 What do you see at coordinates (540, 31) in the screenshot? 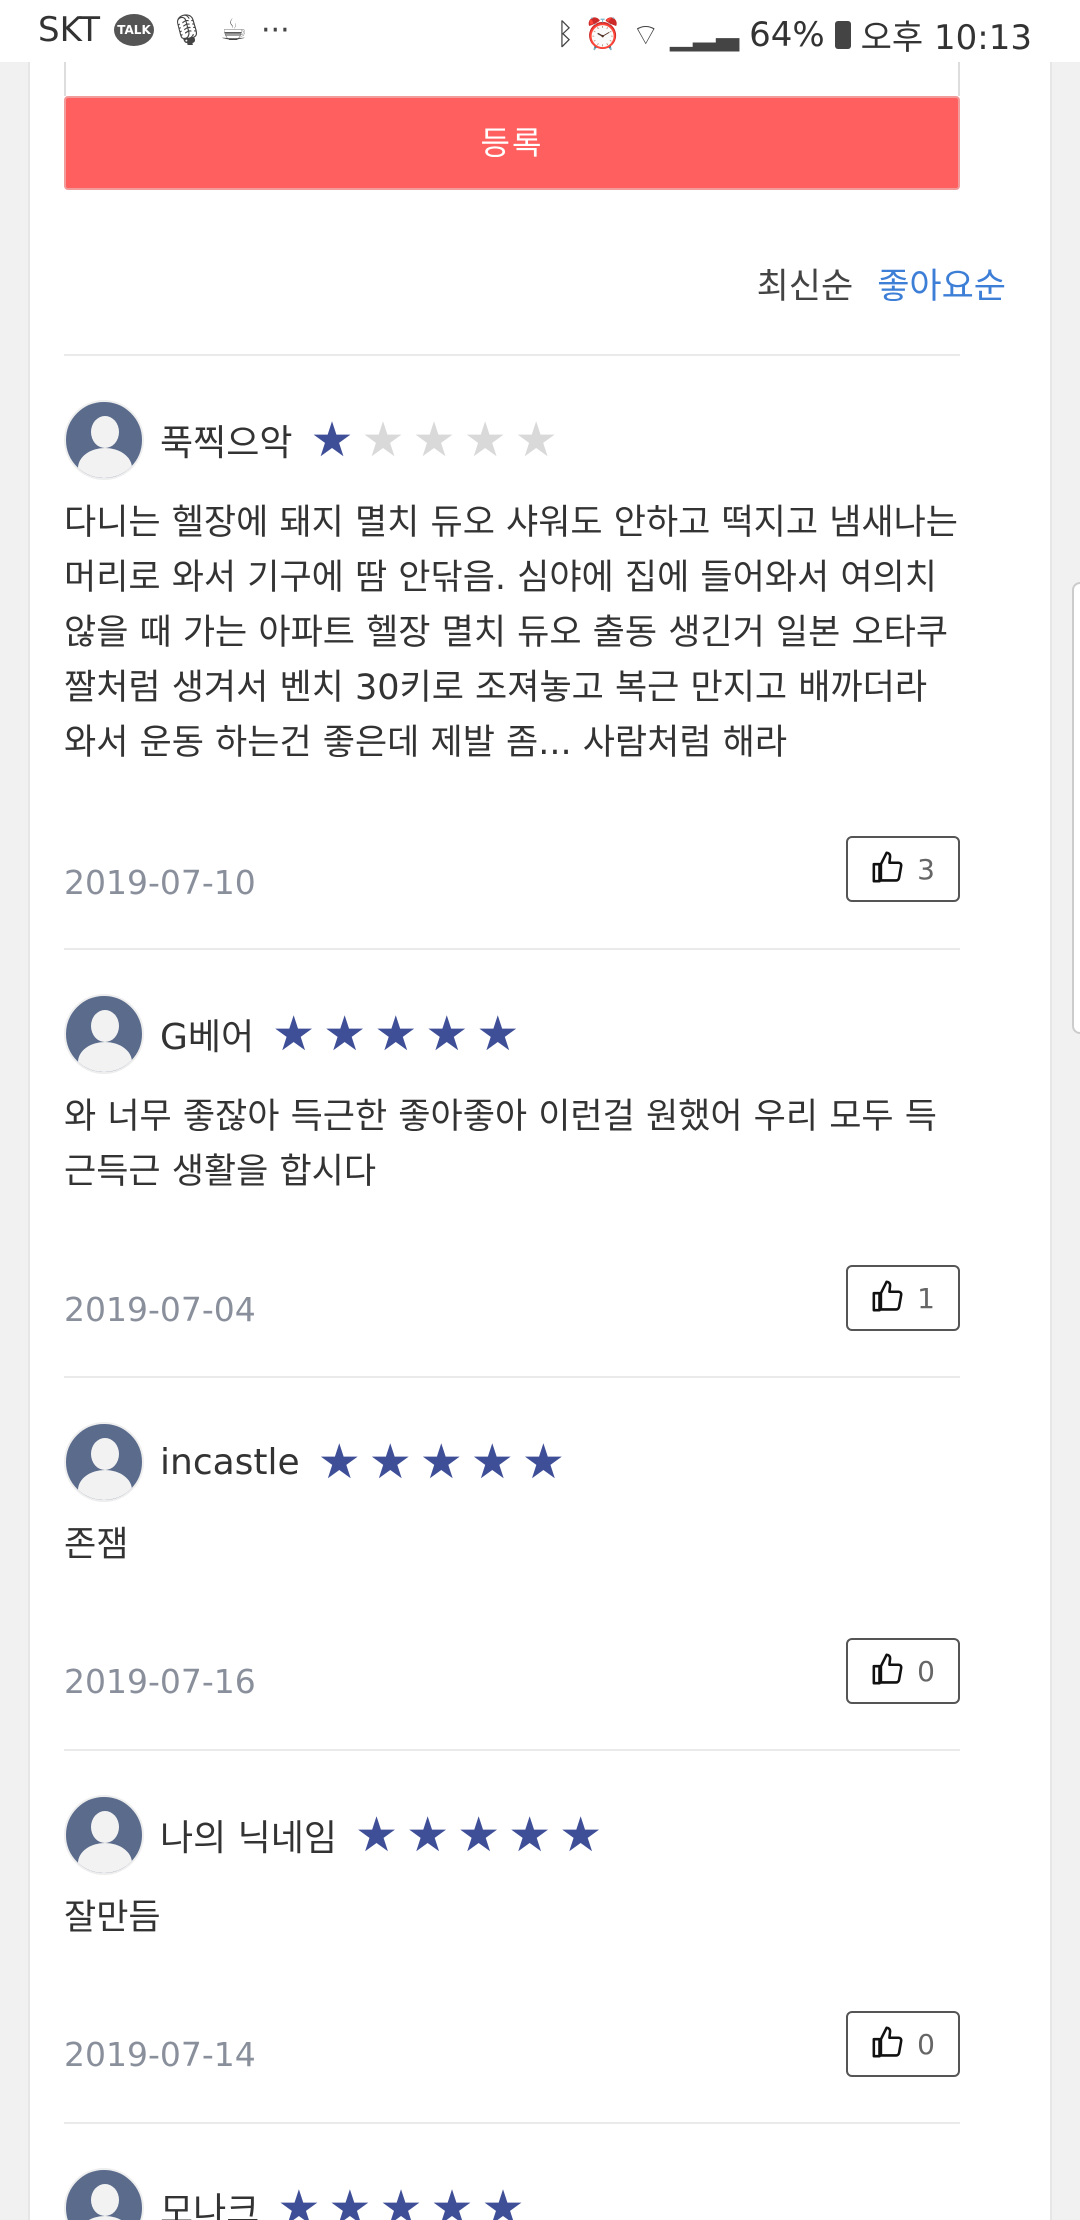
I see `status-bar: SKT TALK 🎙 ☕ ··· ᛒ ⏰ ⌔ ▁▂▃ 64% 오후 10:13` at bounding box center [540, 31].